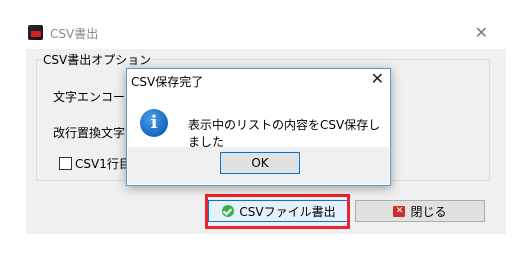 This screenshot has height=270, width=532. Describe the element at coordinates (95, 97) in the screenshot. I see `encoding-label: 文字エンコード` at that location.